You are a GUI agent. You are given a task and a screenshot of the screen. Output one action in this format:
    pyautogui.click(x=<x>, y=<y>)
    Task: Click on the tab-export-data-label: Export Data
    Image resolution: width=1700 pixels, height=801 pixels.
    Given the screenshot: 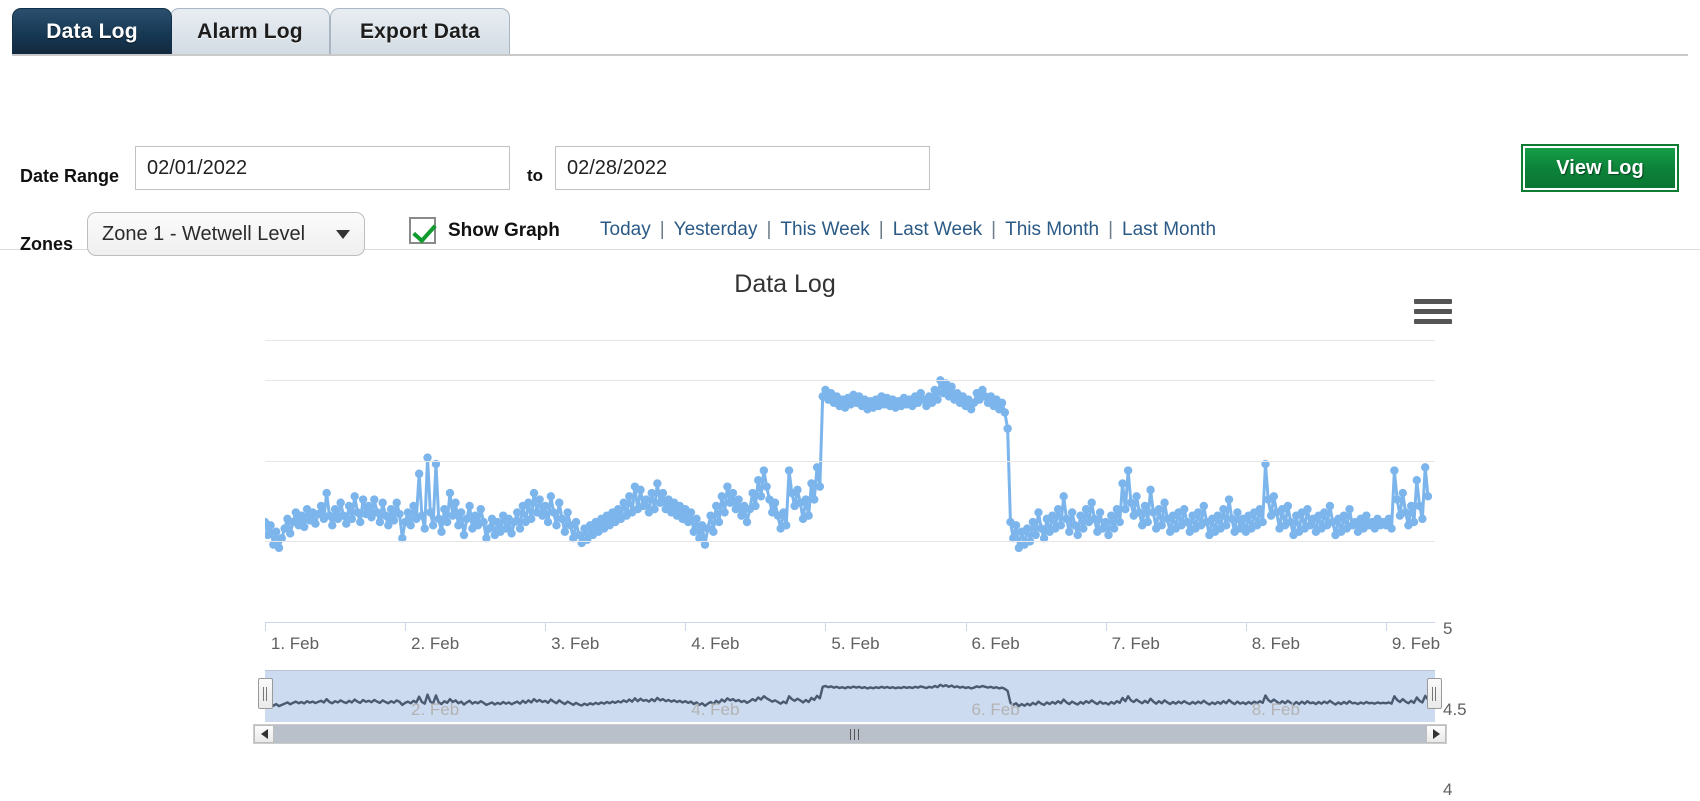 What is the action you would take?
    pyautogui.click(x=420, y=31)
    